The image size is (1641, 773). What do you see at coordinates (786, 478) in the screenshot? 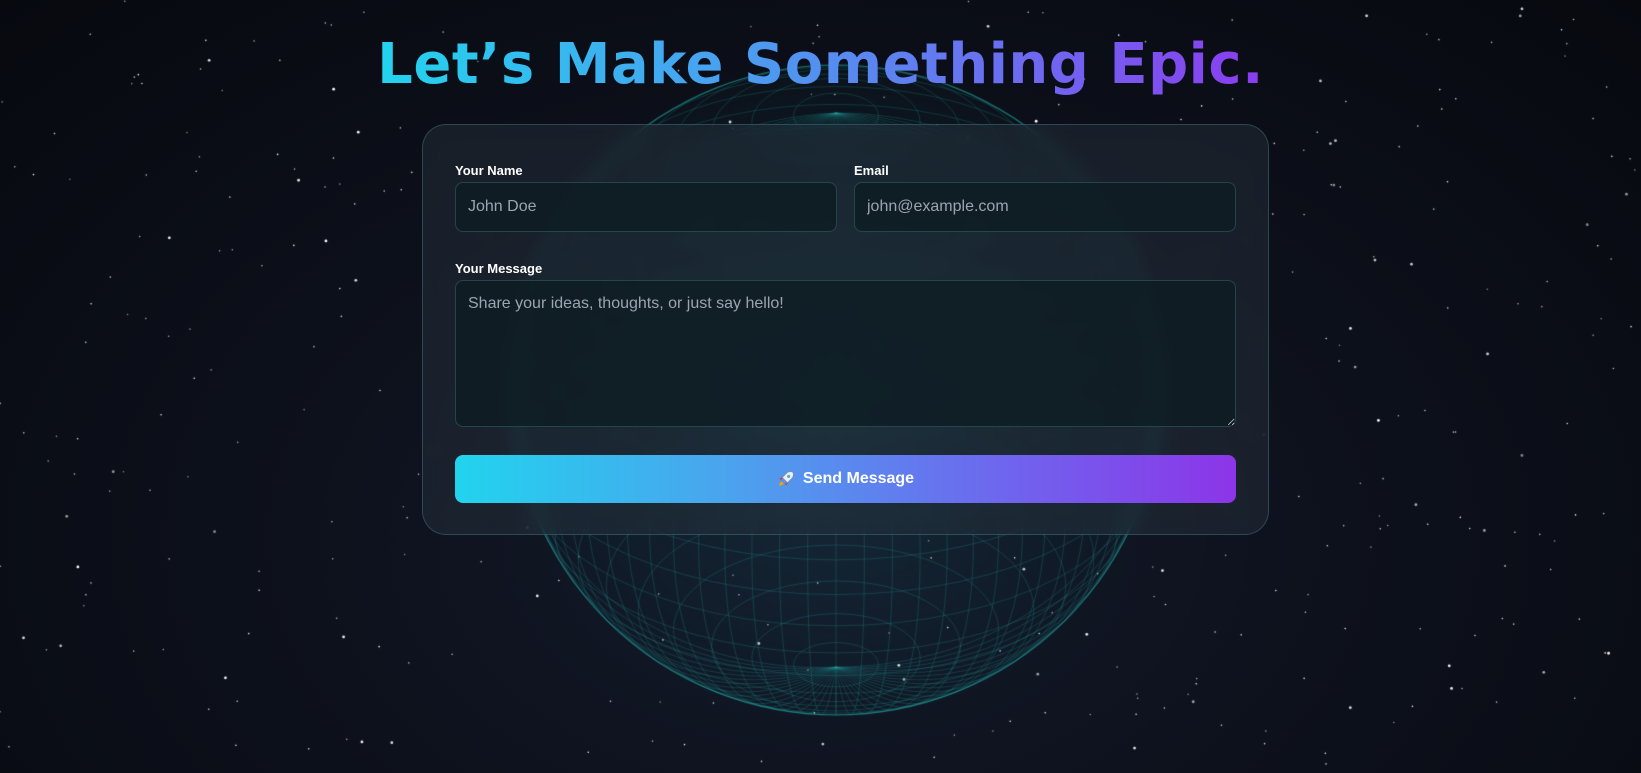
I see `rocket-icon` at bounding box center [786, 478].